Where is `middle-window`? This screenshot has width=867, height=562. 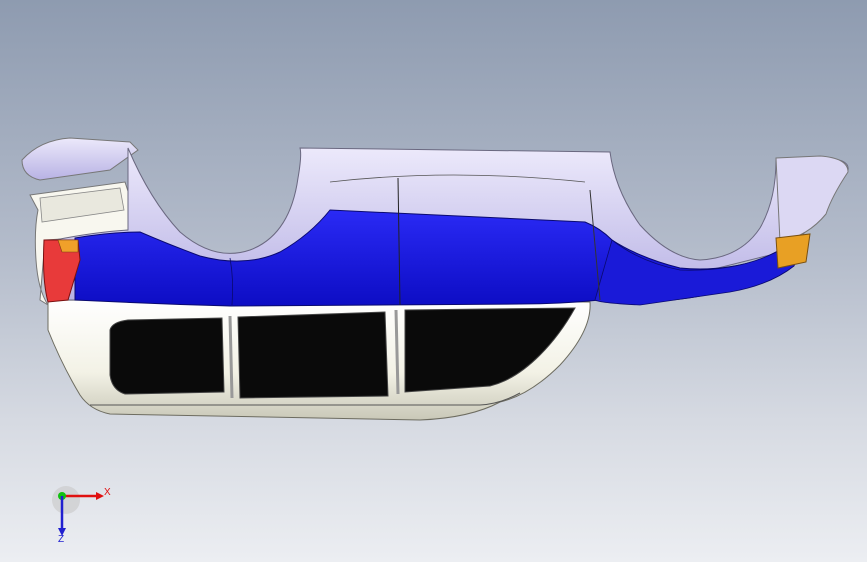
middle-window is located at coordinates (313, 355).